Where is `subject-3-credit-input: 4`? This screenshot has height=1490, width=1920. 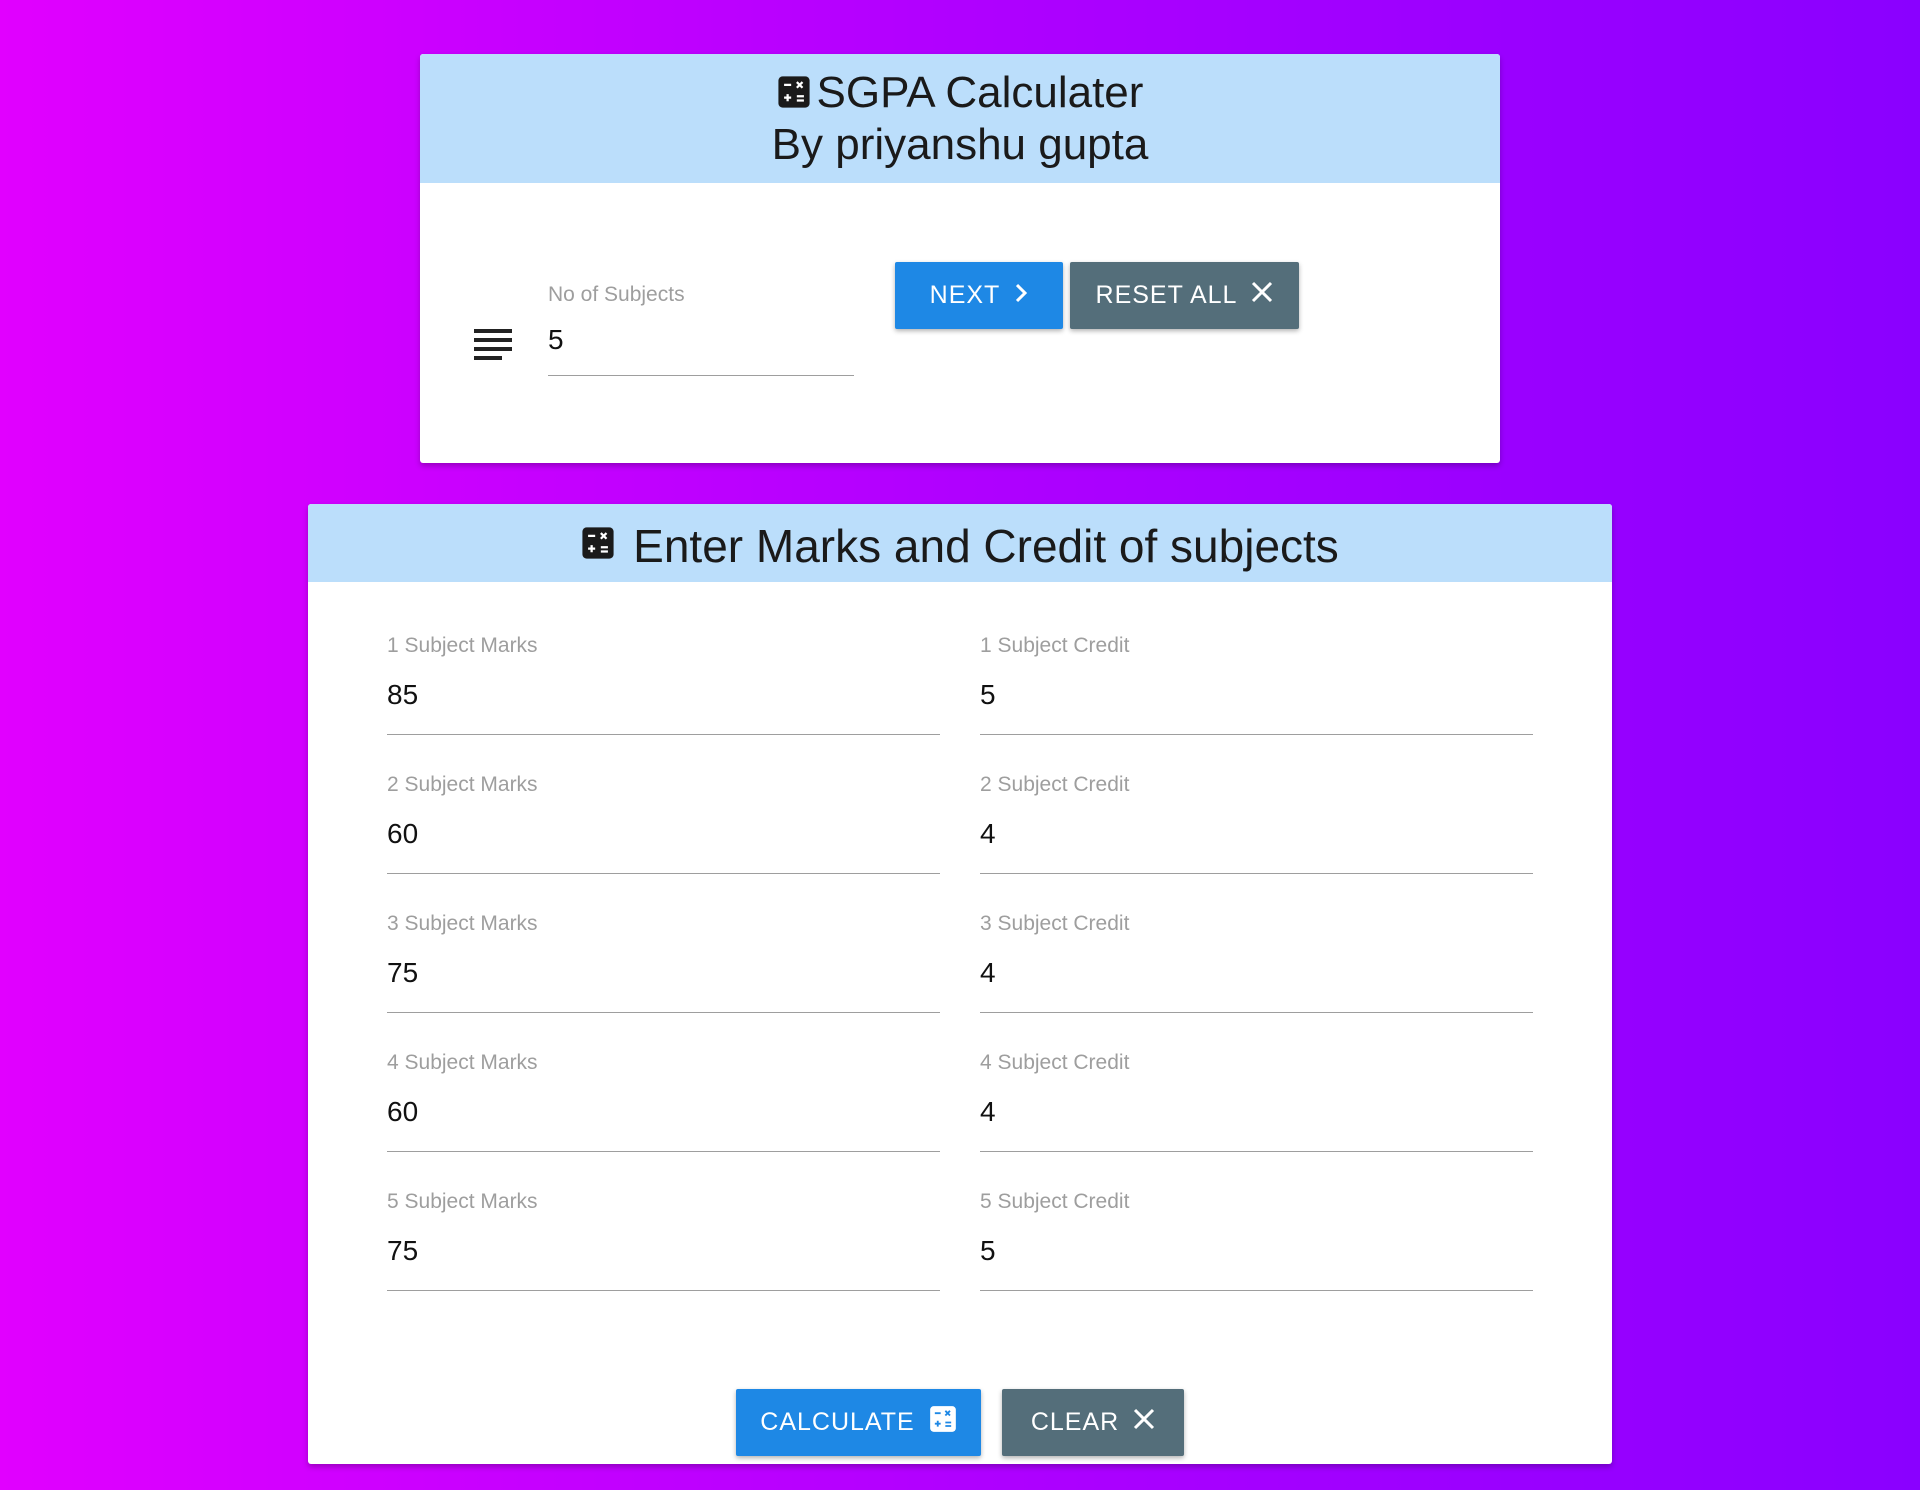
subject-3-credit-input: 4 is located at coordinates (1256, 974).